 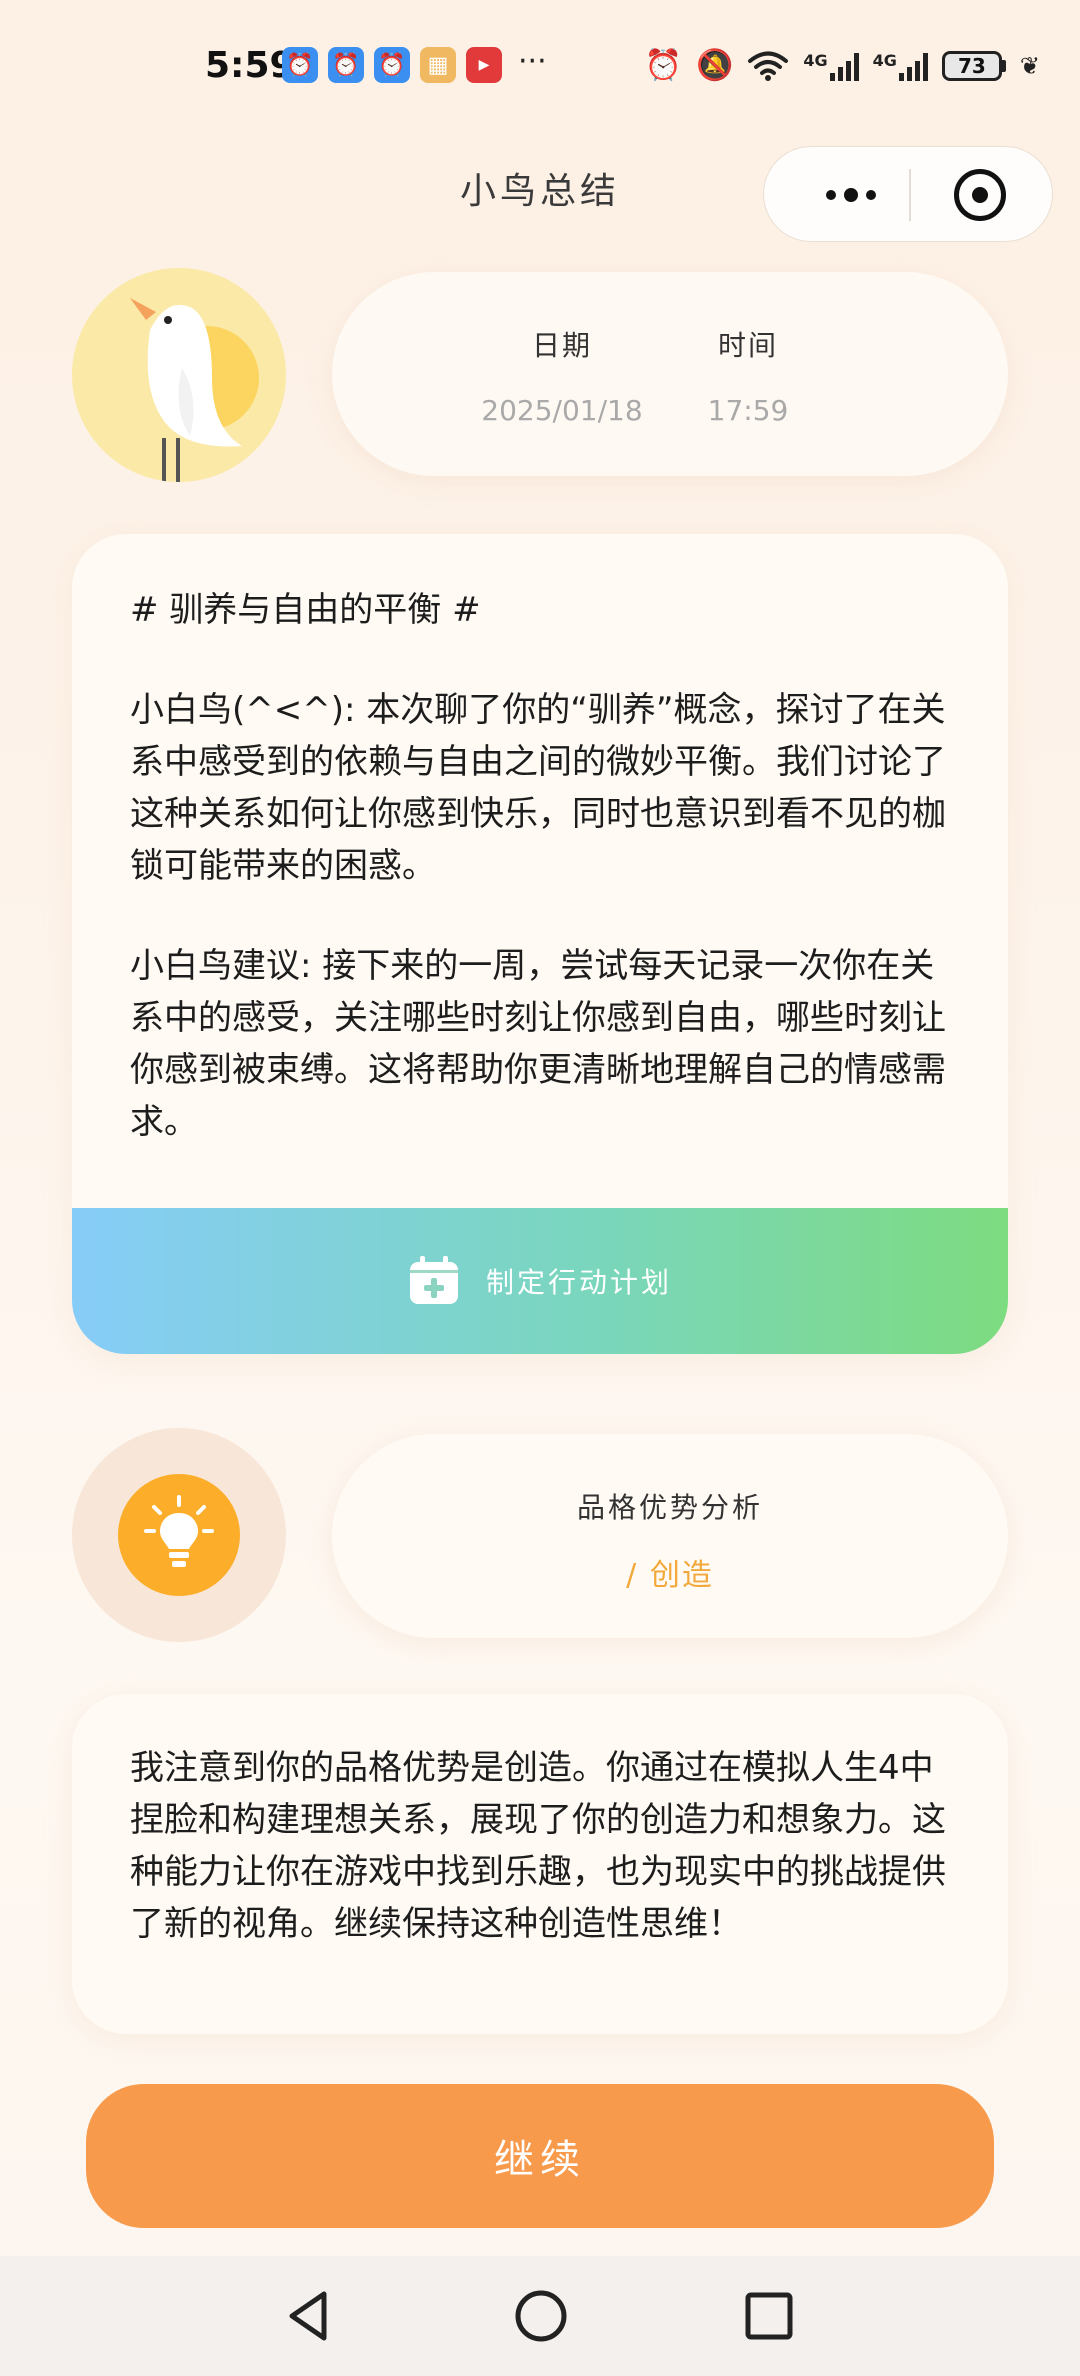 I want to click on make-action-plan-label: 制定行动计划, so click(x=578, y=1282).